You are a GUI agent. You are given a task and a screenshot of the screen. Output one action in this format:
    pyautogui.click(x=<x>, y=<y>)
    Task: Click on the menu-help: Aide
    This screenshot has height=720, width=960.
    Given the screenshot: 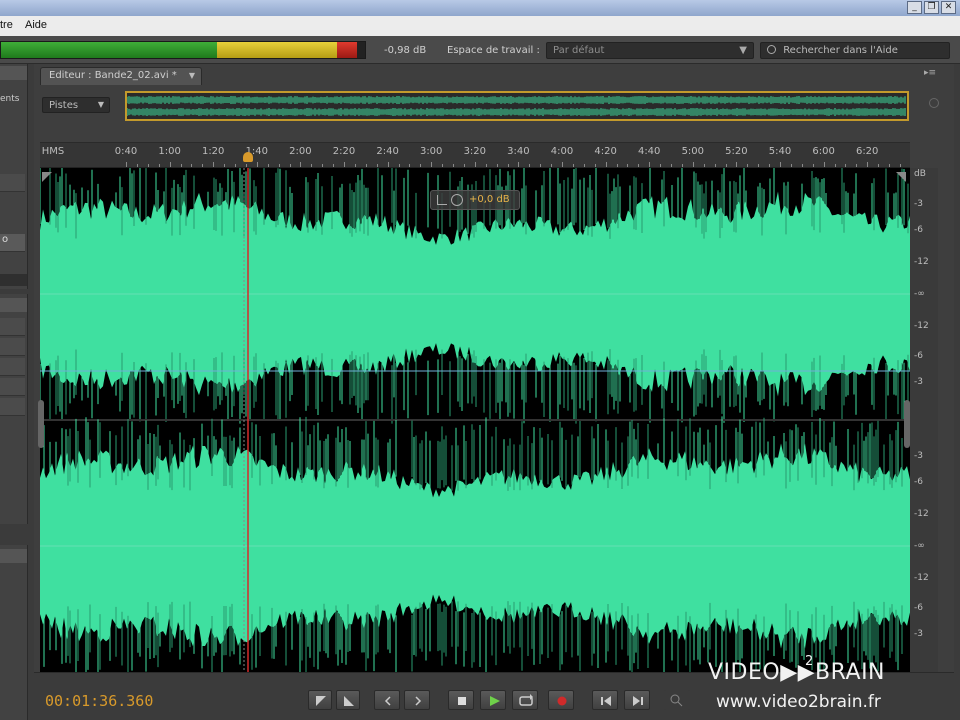 What is the action you would take?
    pyautogui.click(x=36, y=25)
    